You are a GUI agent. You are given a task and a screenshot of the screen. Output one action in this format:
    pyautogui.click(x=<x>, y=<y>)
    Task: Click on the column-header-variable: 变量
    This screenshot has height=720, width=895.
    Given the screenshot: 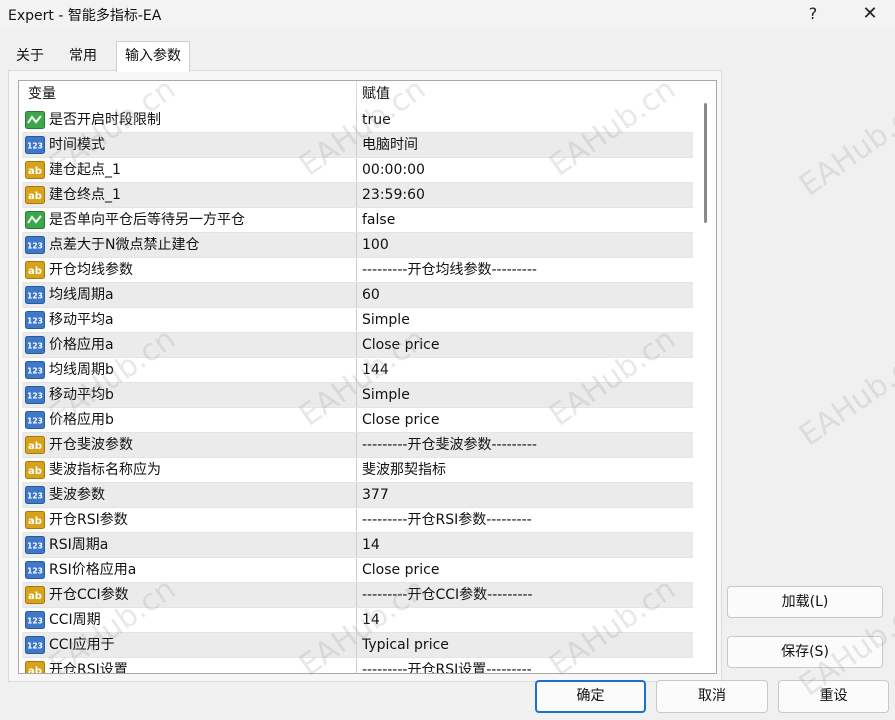 What is the action you would take?
    pyautogui.click(x=188, y=94)
    